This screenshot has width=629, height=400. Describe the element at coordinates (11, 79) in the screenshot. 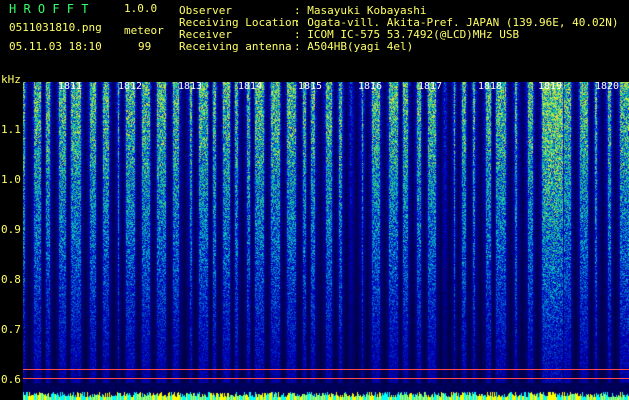

I see `y-axis-unit: kHz` at that location.